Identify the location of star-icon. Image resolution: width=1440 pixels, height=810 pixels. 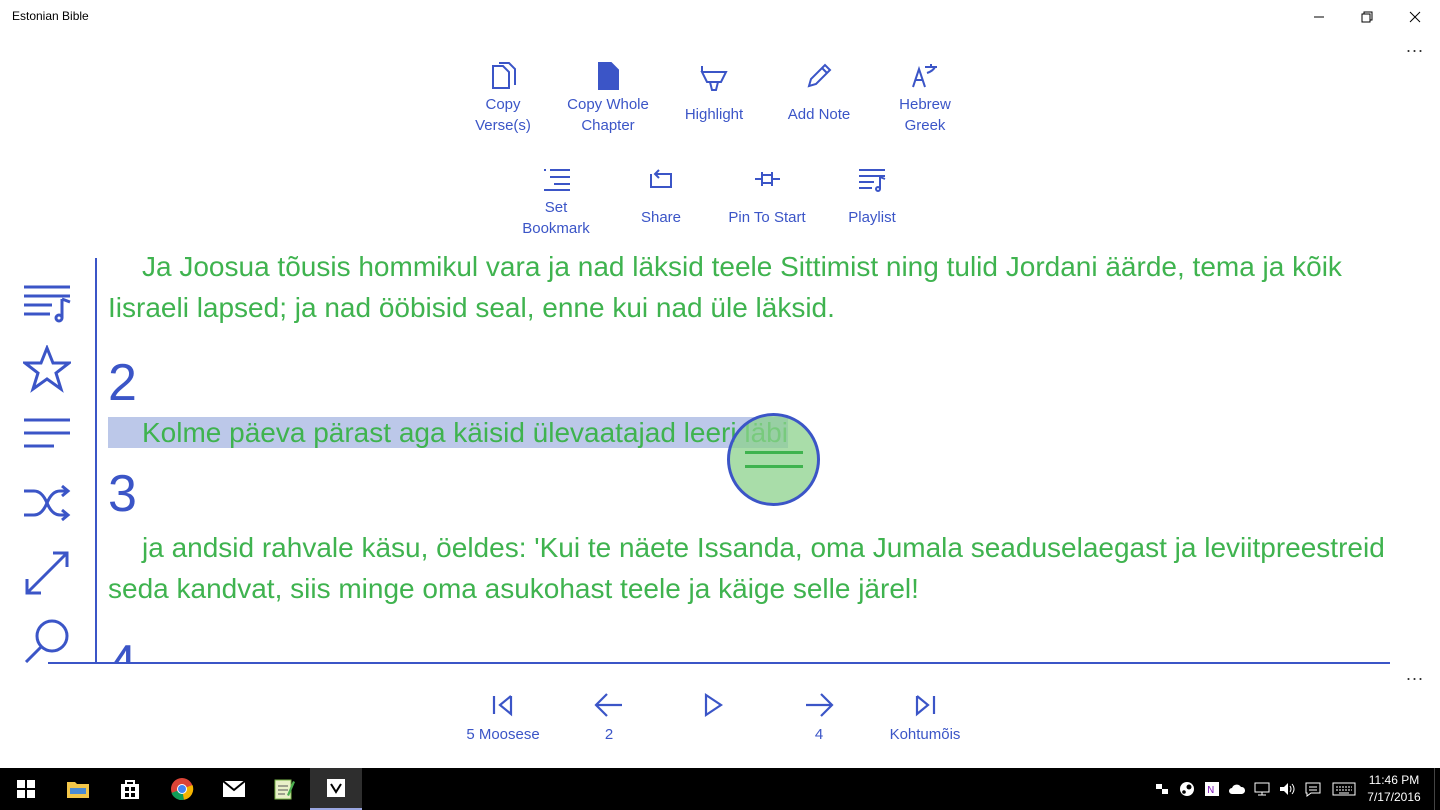
(47, 369).